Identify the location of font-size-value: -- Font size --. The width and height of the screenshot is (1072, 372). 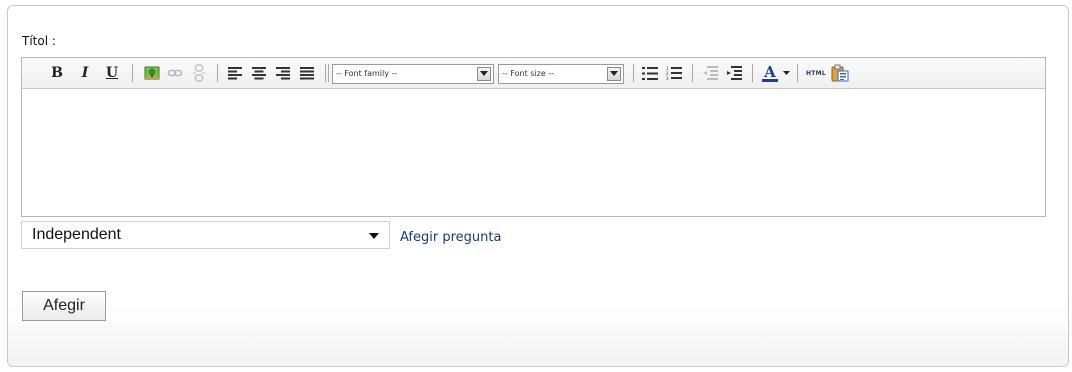
(528, 73).